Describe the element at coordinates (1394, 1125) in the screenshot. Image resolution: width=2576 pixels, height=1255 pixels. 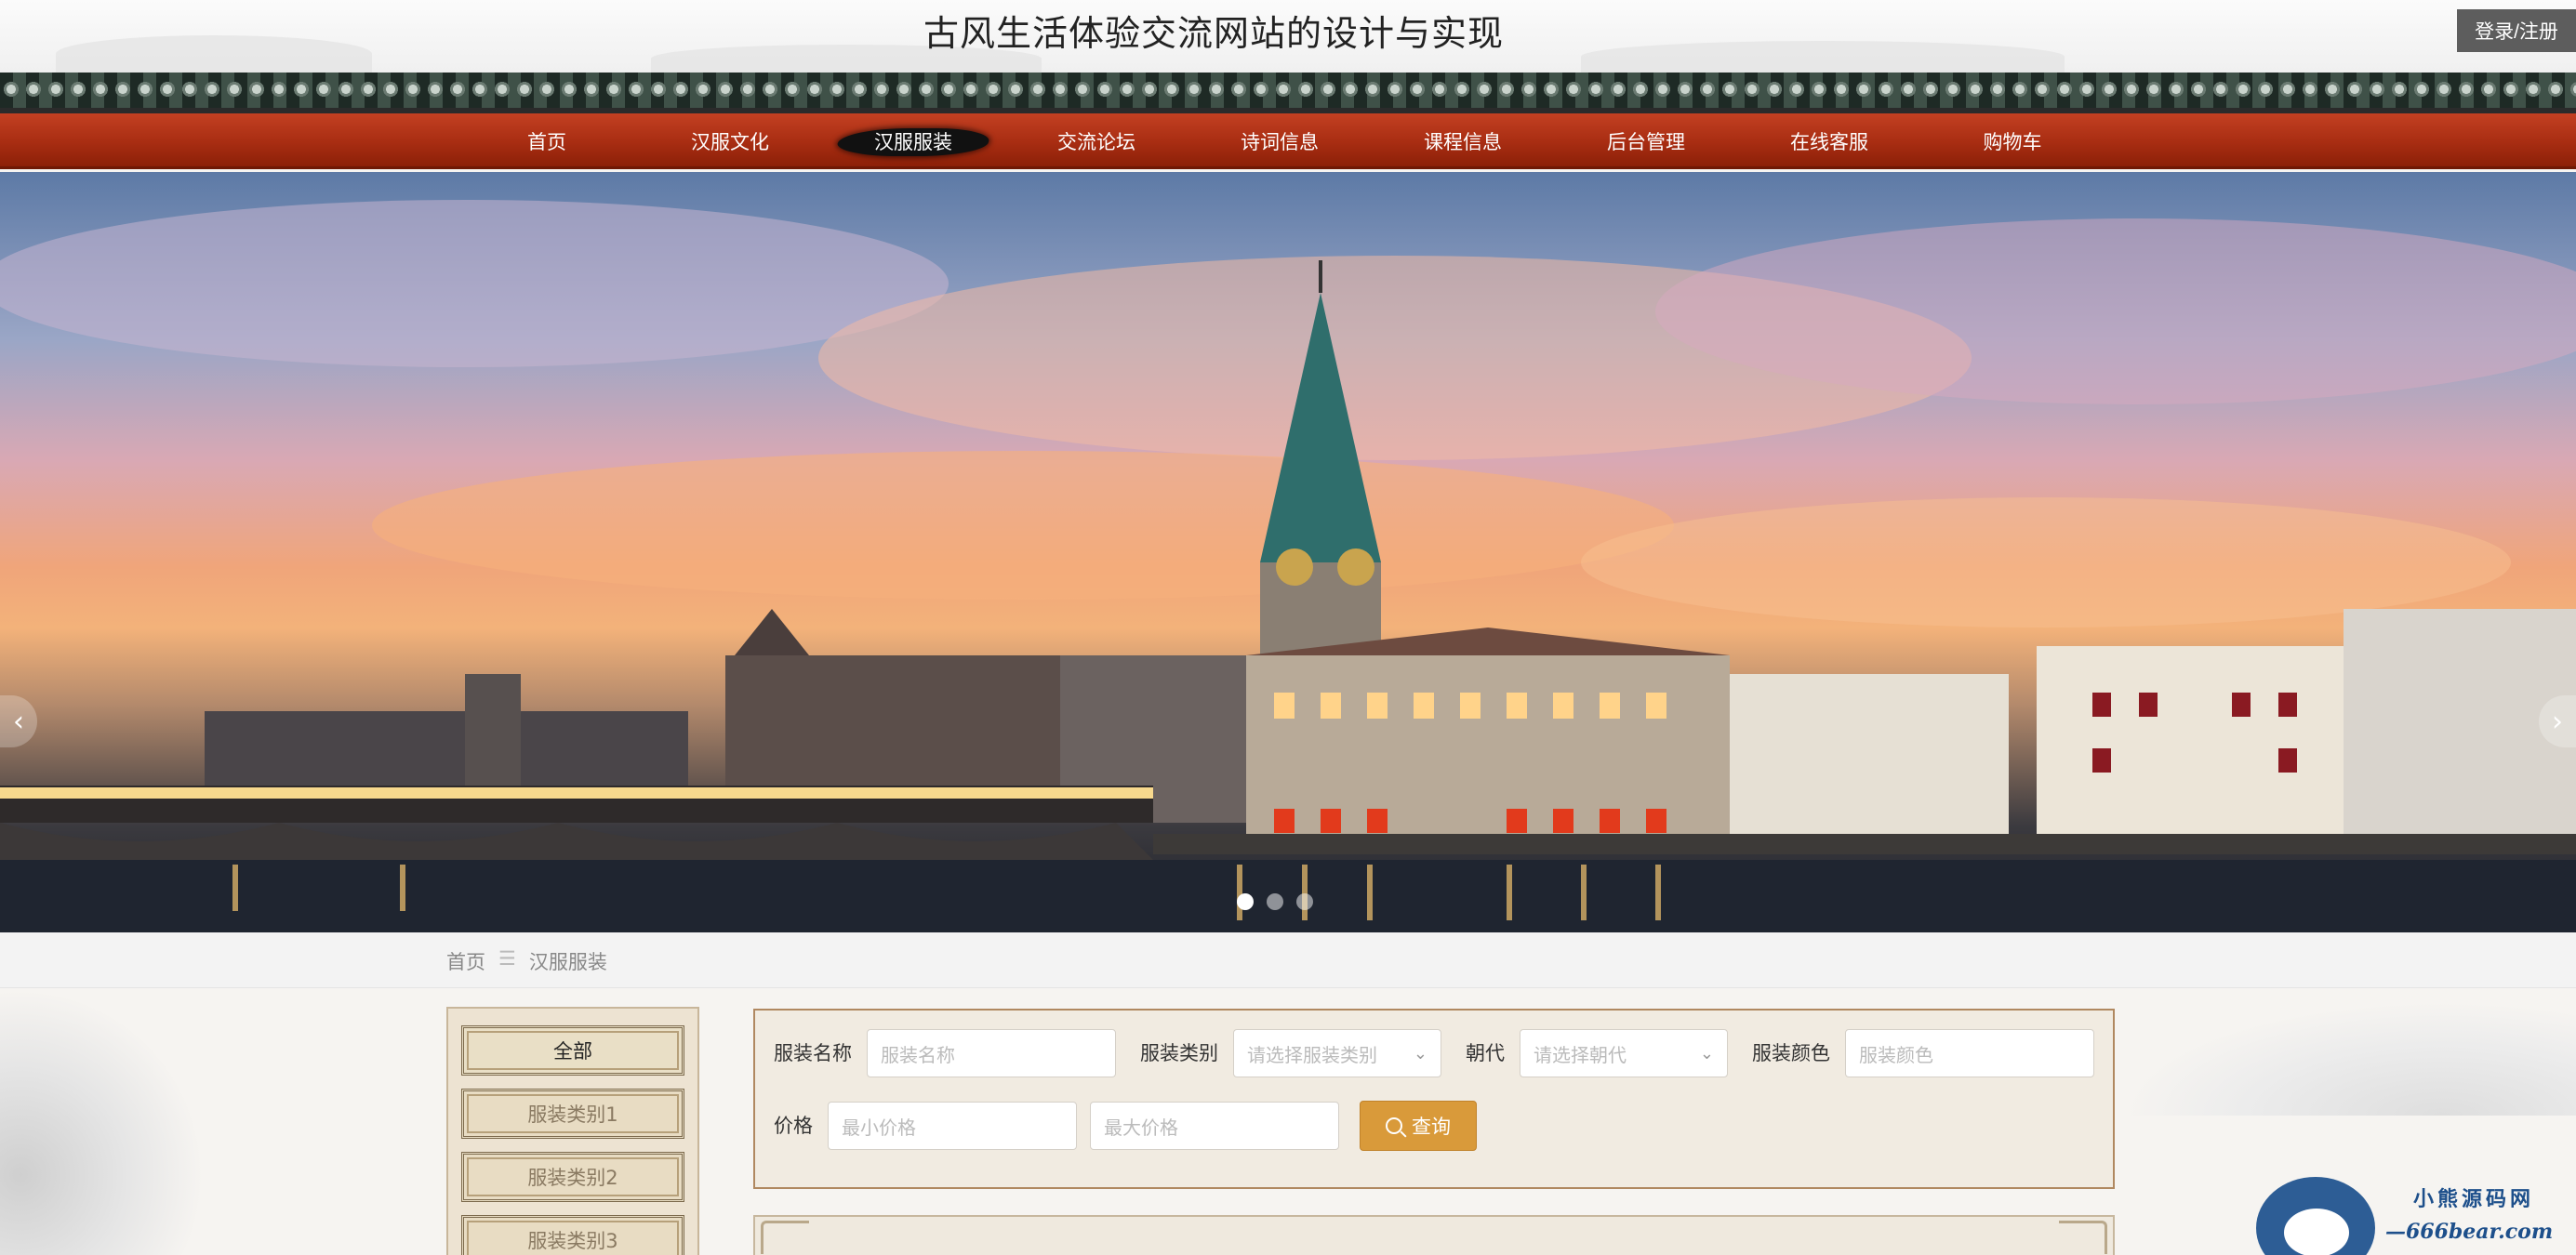
I see `search-icon` at that location.